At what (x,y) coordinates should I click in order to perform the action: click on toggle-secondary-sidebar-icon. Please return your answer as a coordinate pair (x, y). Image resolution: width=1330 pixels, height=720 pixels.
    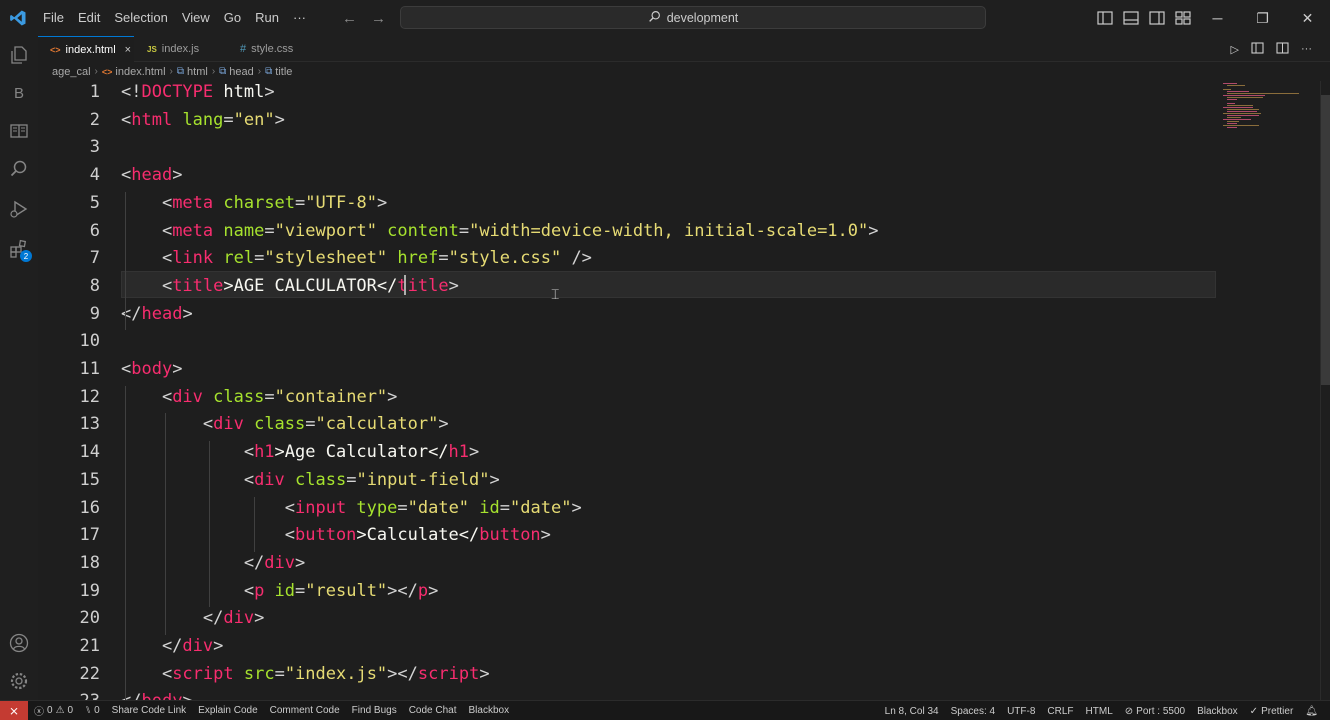
    Looking at the image, I should click on (1157, 18).